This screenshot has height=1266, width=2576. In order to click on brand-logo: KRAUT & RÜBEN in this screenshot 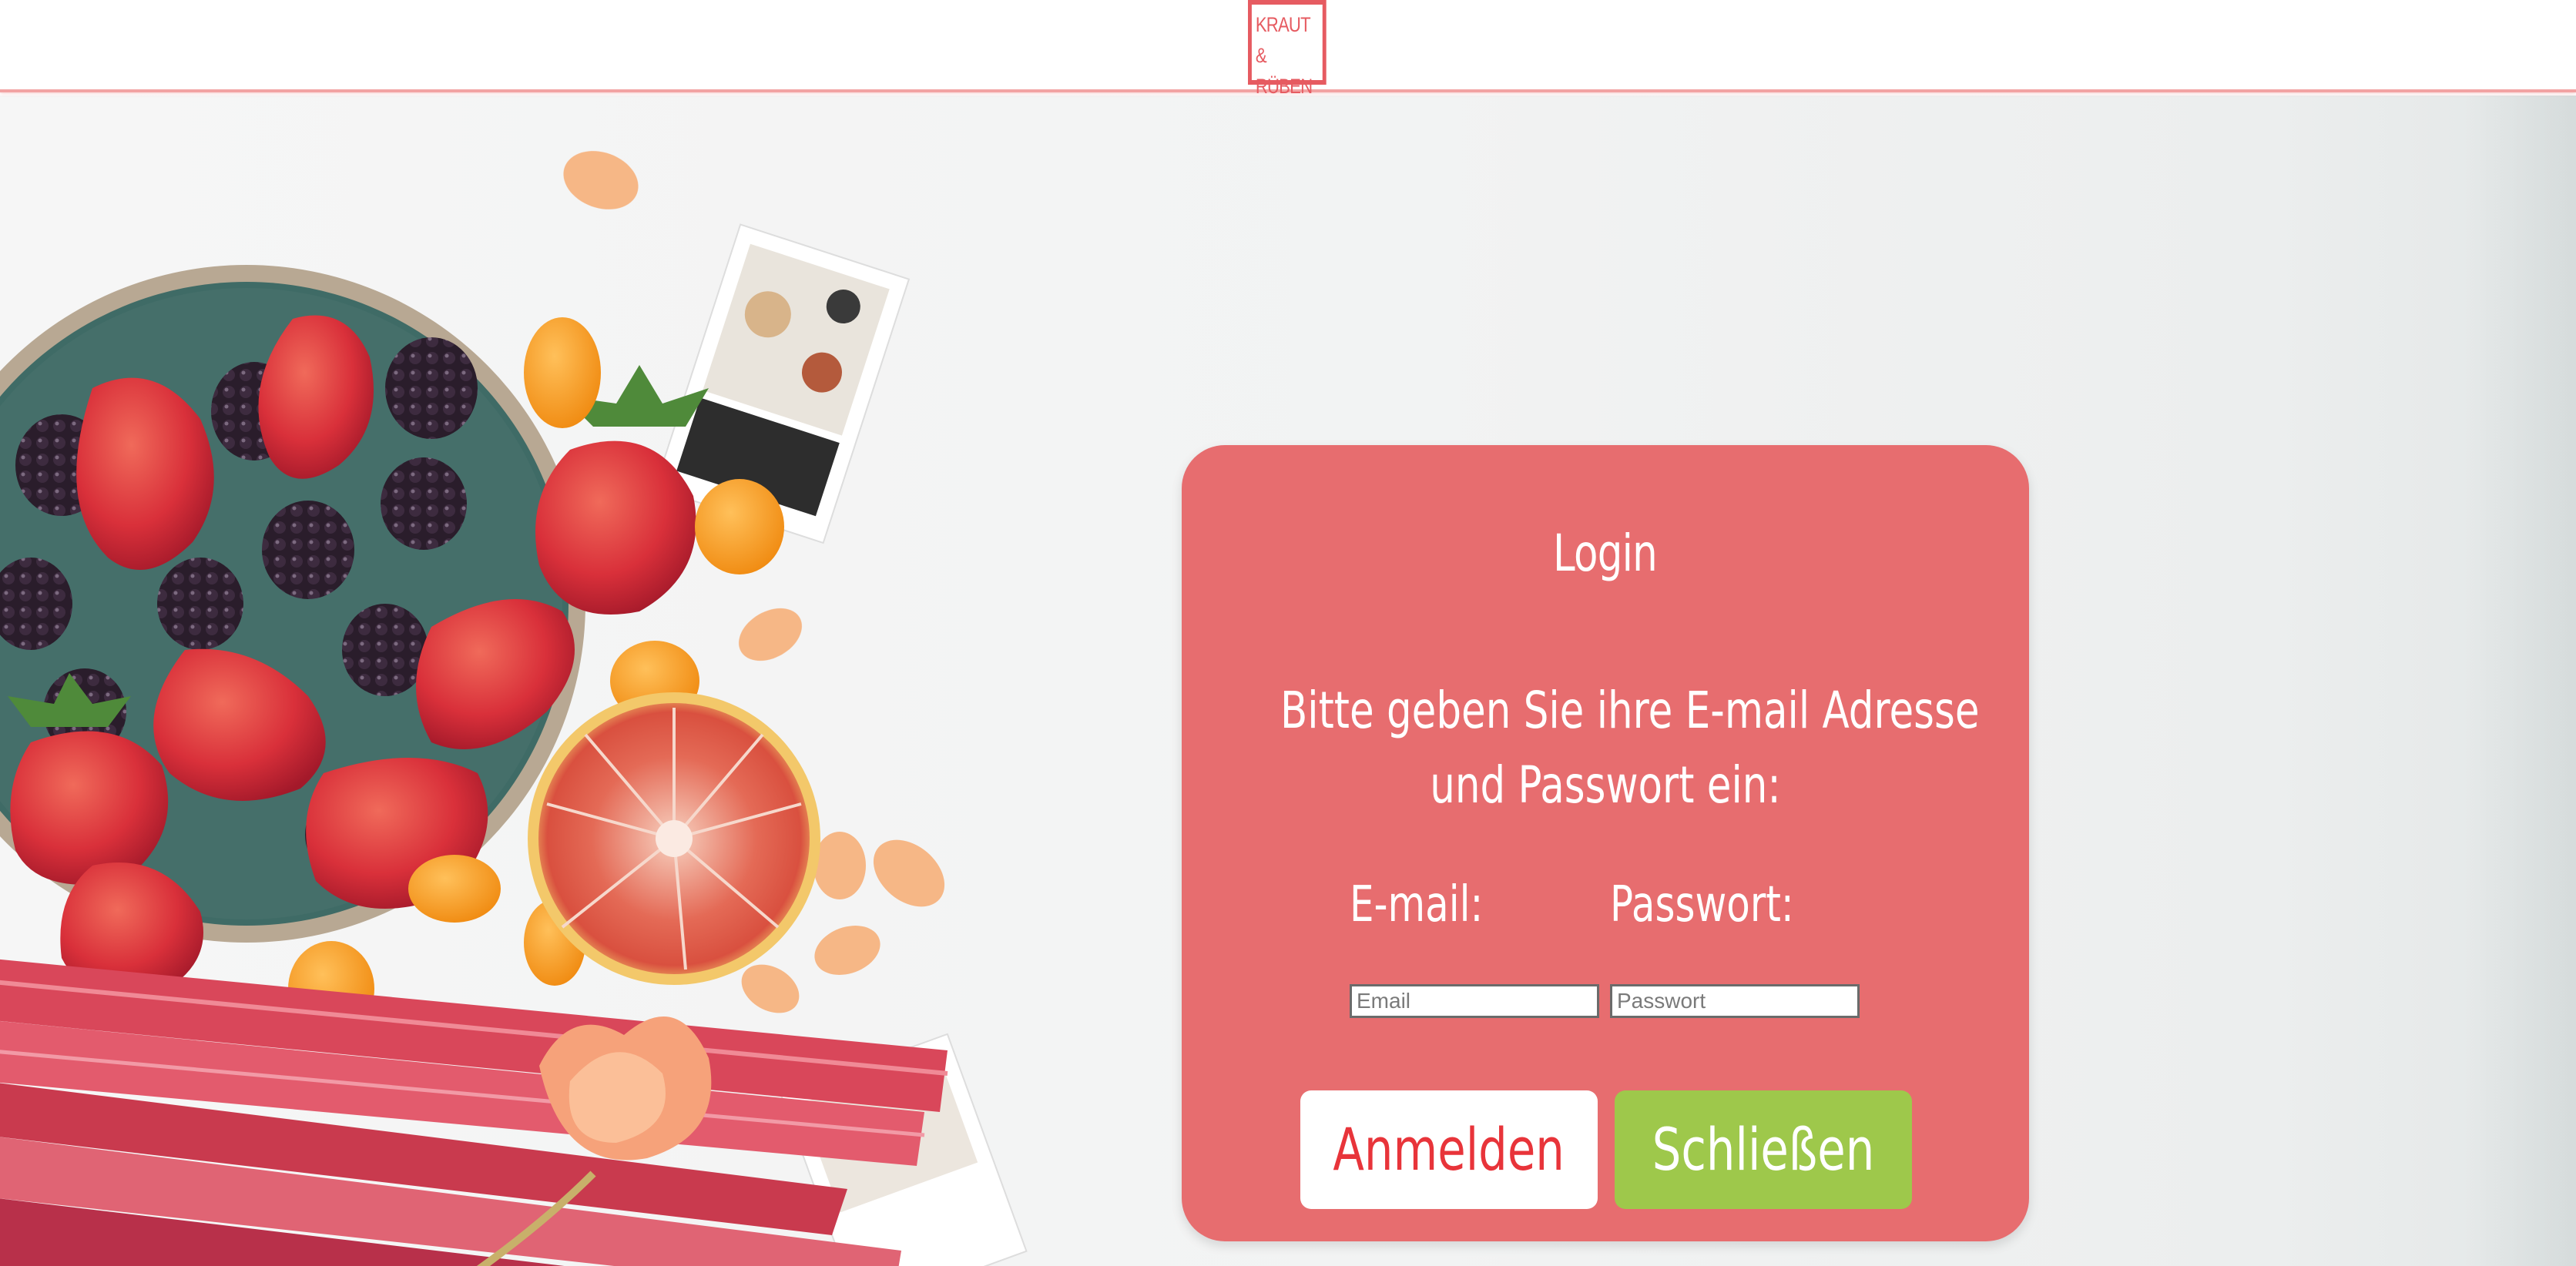, I will do `click(1287, 49)`.